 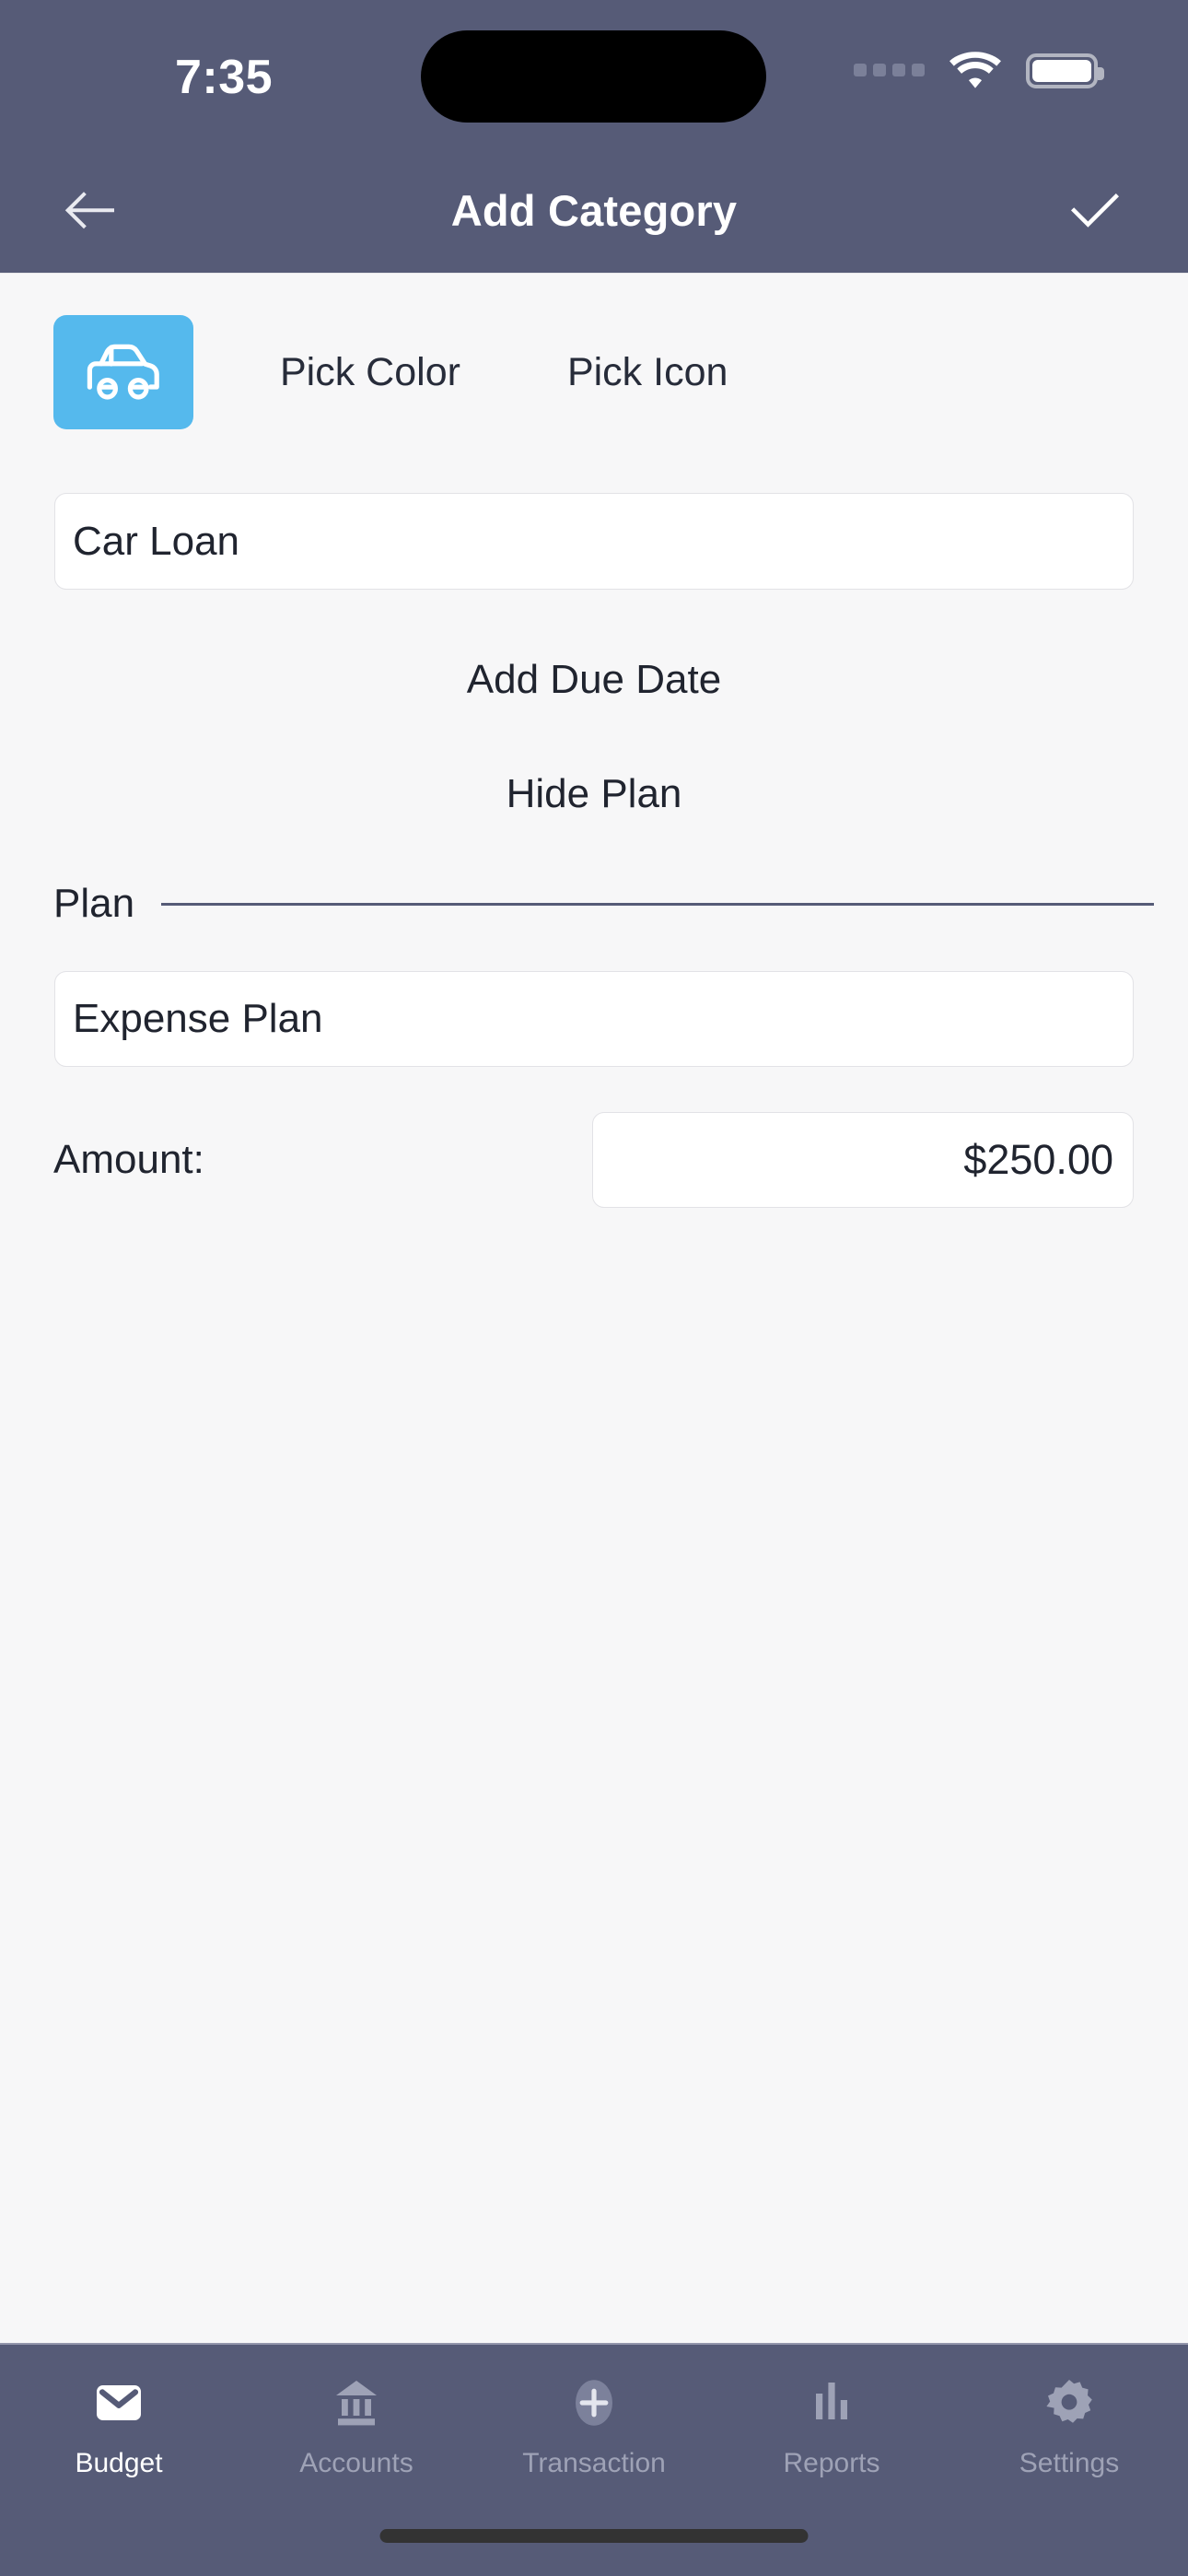 I want to click on app-bar: Add Category, so click(x=594, y=211).